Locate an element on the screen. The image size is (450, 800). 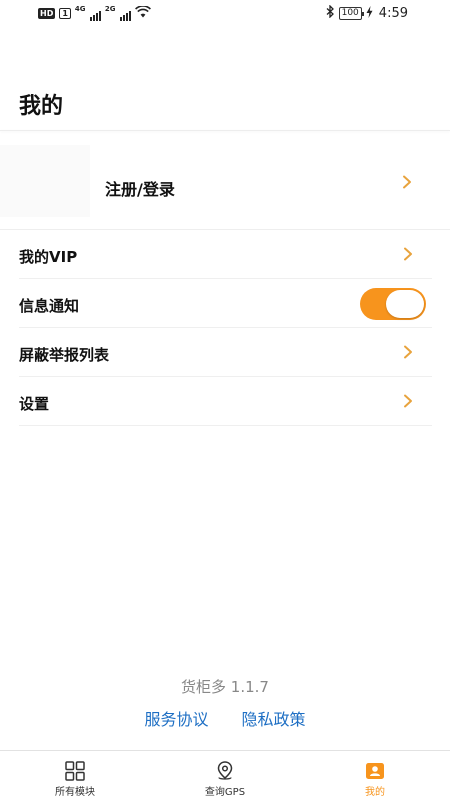
tab-label: 查询GPS is located at coordinates (225, 792).